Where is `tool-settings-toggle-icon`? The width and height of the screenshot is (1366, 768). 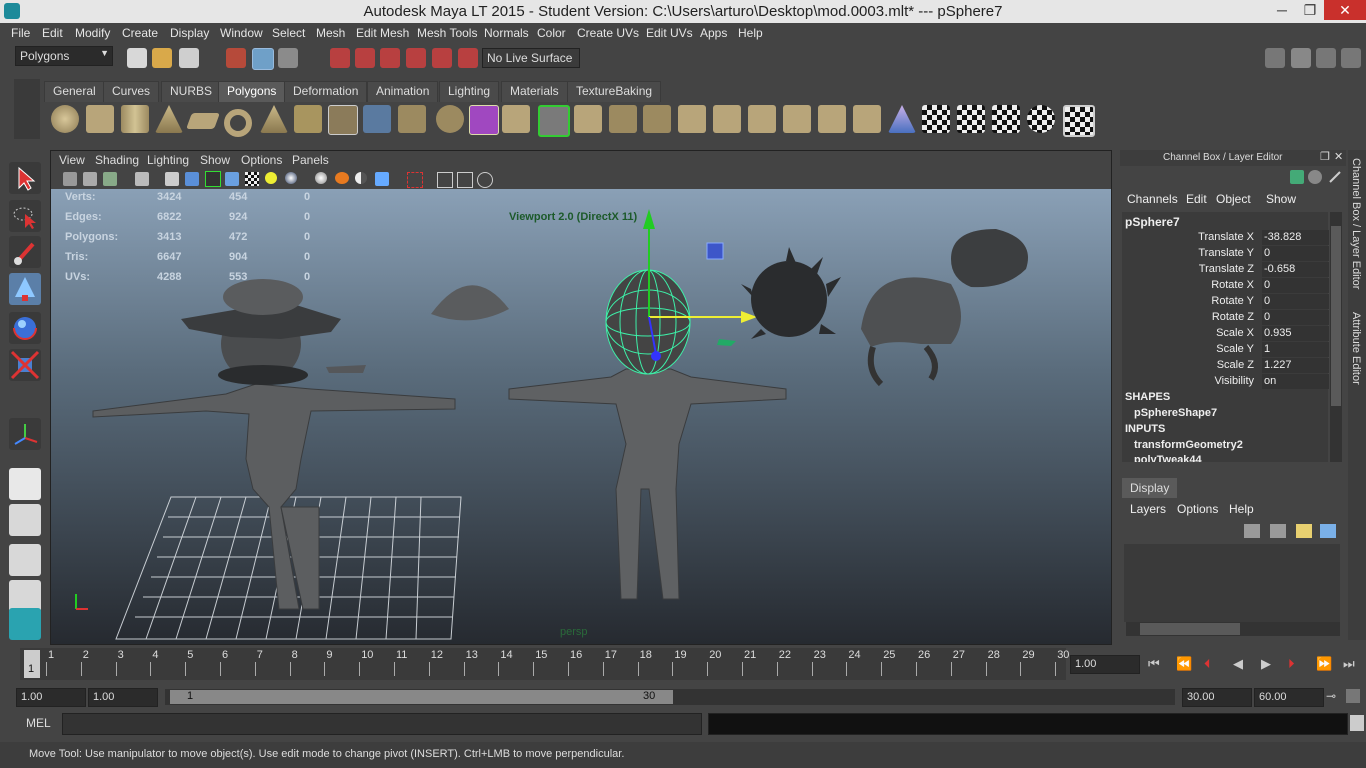
tool-settings-toggle-icon is located at coordinates (1301, 58).